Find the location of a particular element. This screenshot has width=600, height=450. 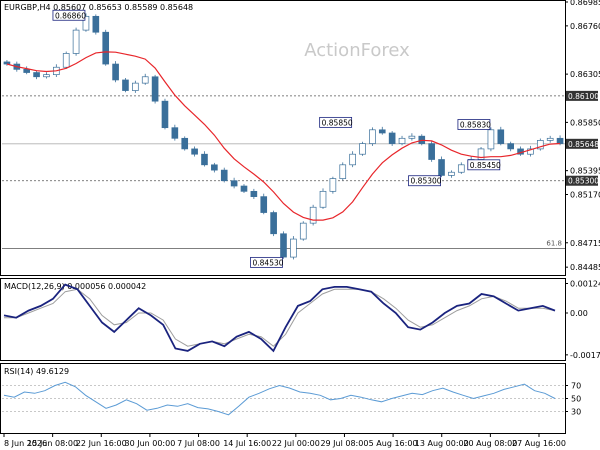

price-tick-label: 0.86305 is located at coordinates (585, 74).